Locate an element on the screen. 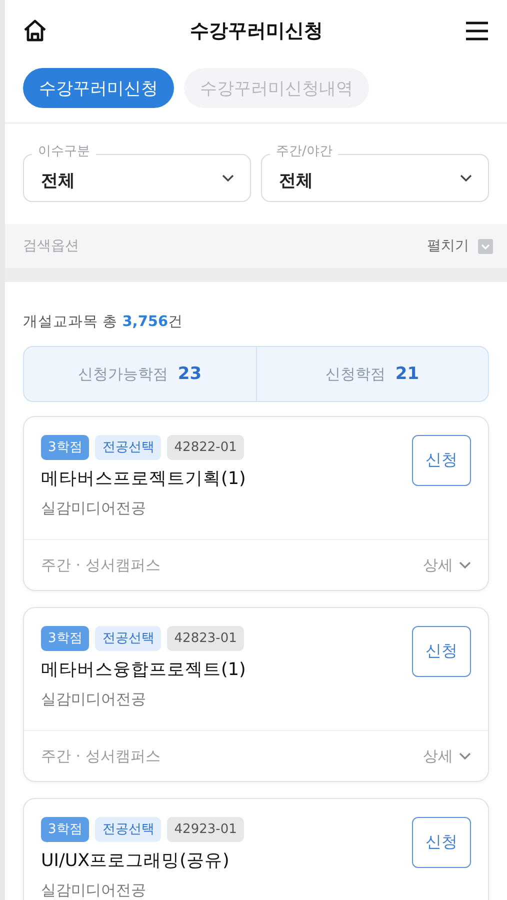 This screenshot has height=900, width=507. course-name: 메타버스프로젝트기획(1) is located at coordinates (143, 479).